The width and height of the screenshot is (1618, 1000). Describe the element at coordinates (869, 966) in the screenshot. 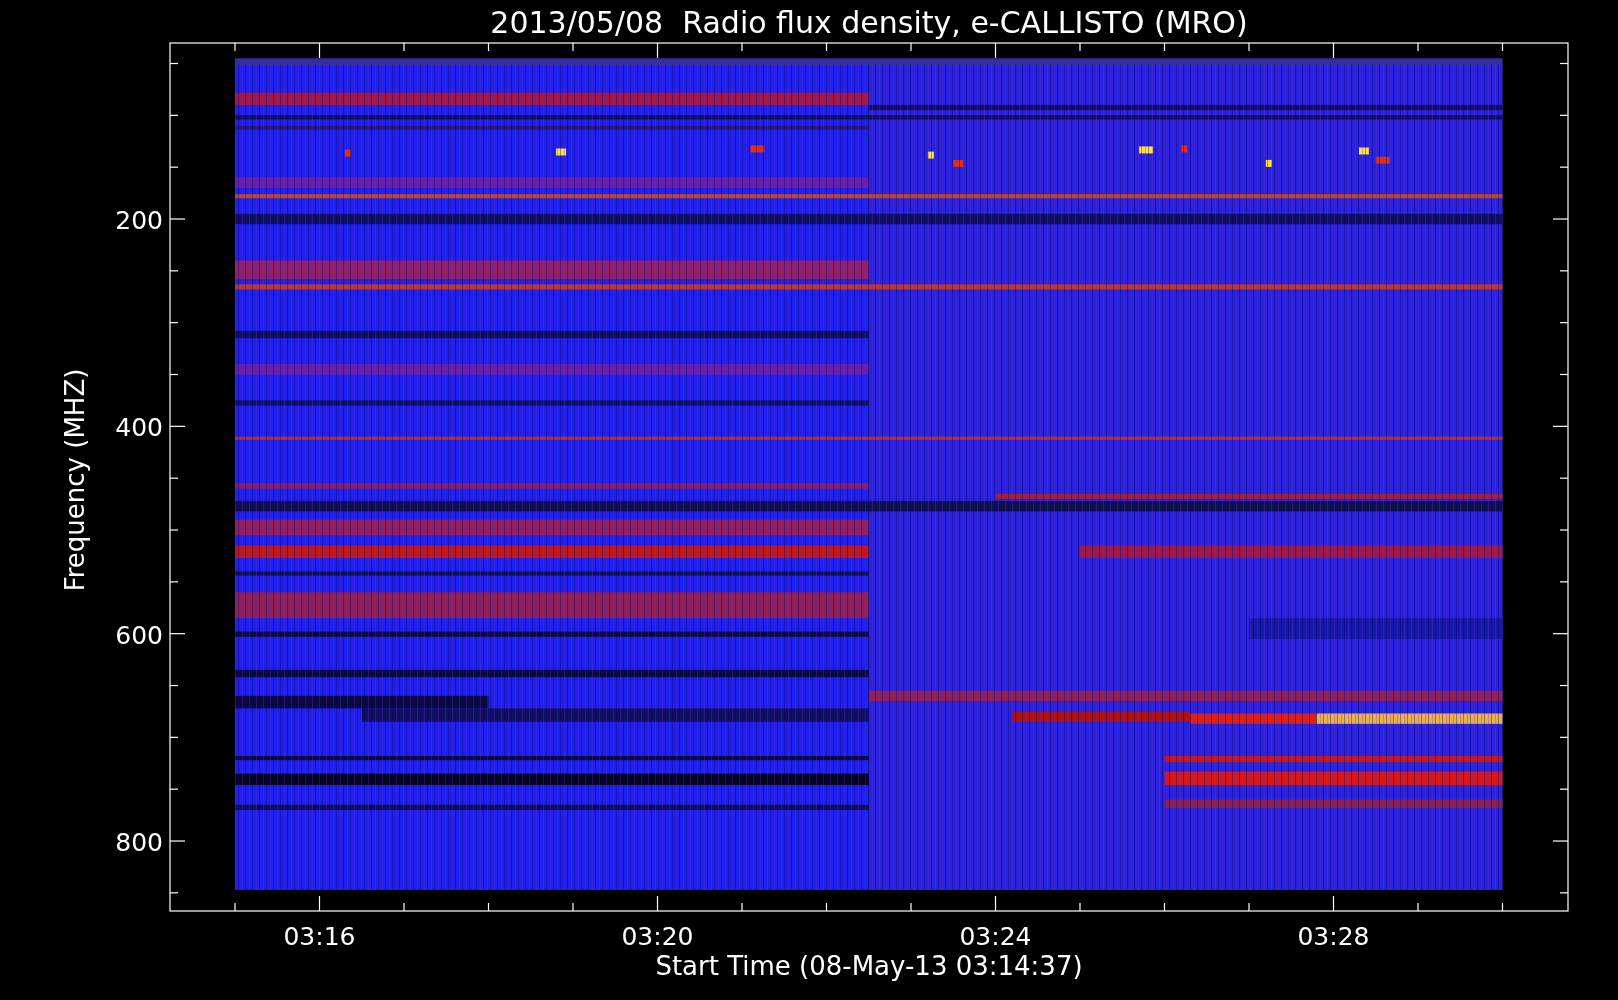

I see `axis-title: Start Time (08-May-13 03:14:37)` at that location.